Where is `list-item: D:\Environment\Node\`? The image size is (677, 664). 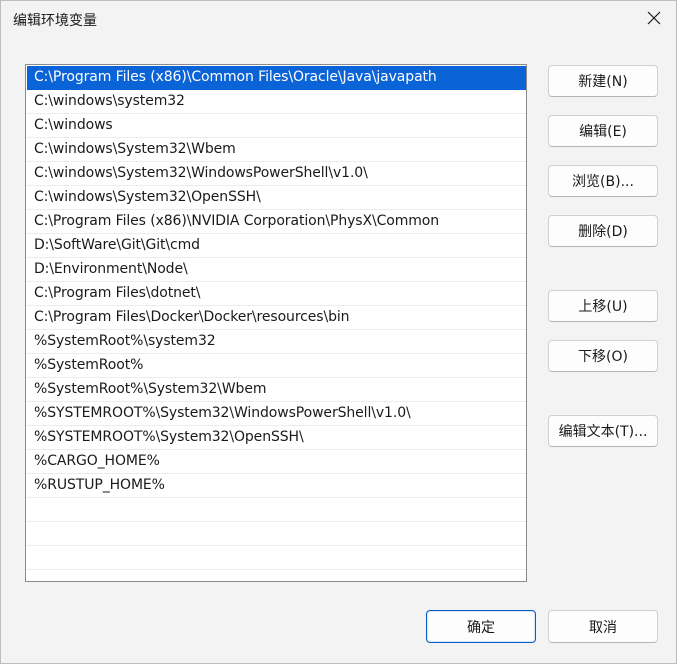
list-item: D:\Environment\Node\ is located at coordinates (276, 270).